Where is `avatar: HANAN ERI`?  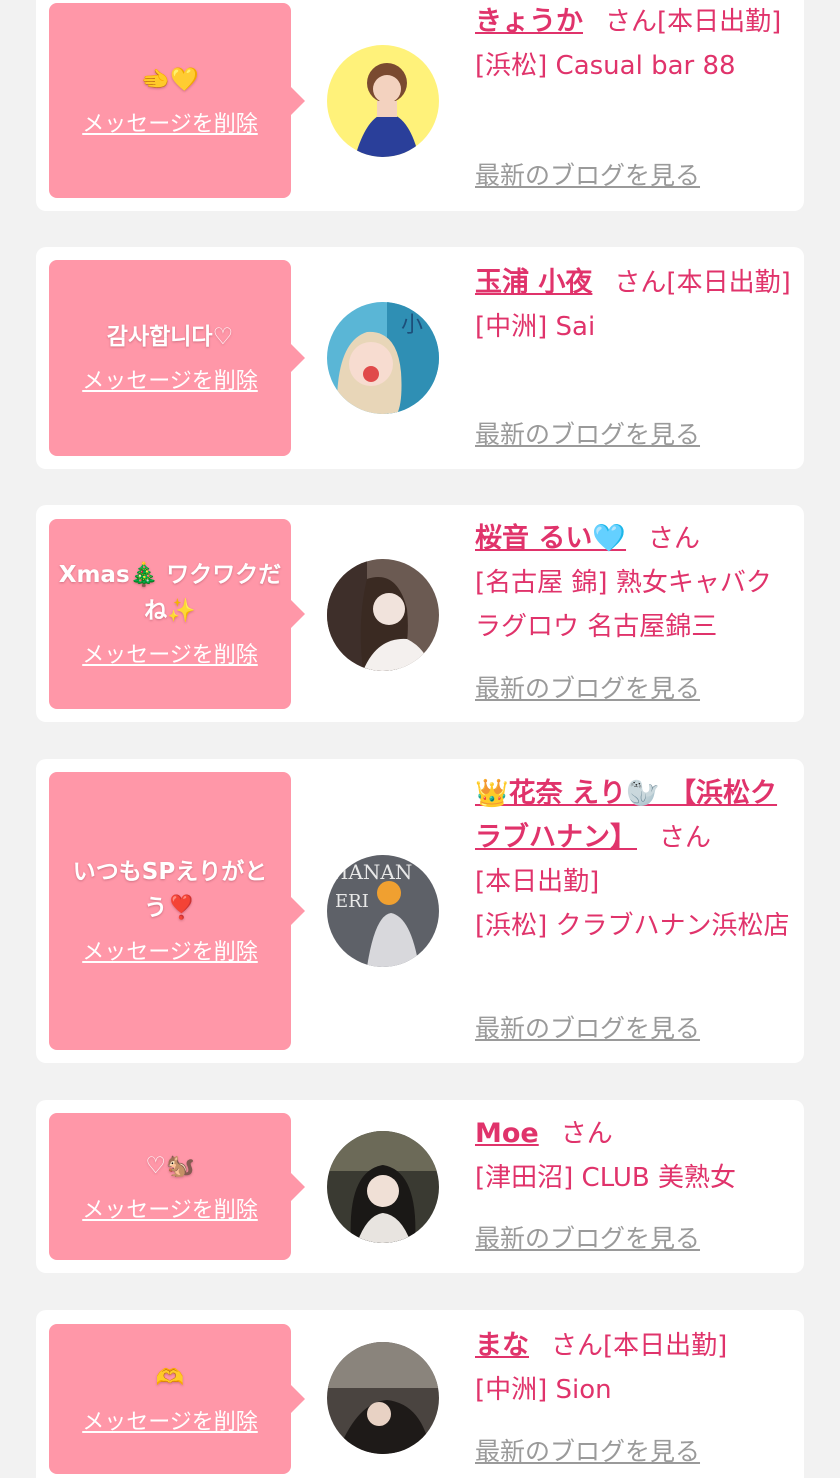 avatar: HANAN ERI is located at coordinates (383, 911).